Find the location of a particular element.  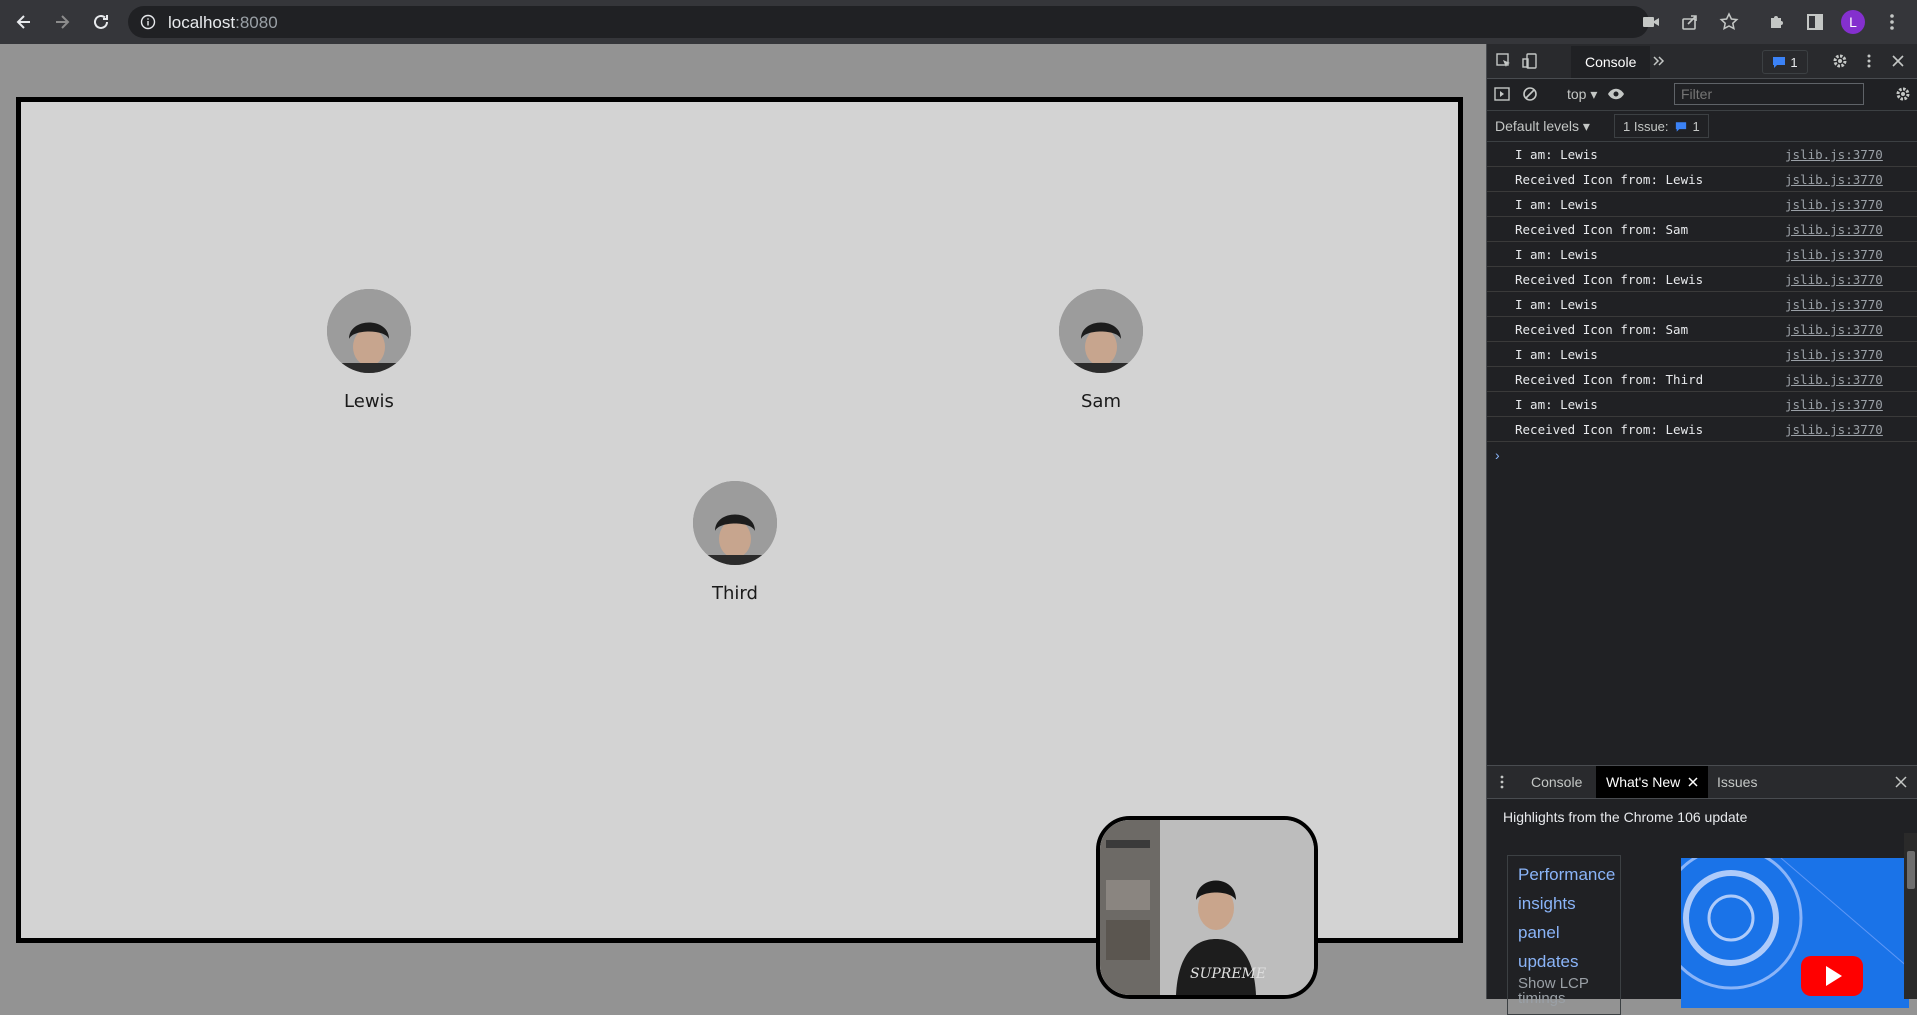

filter-input is located at coordinates (1769, 94).